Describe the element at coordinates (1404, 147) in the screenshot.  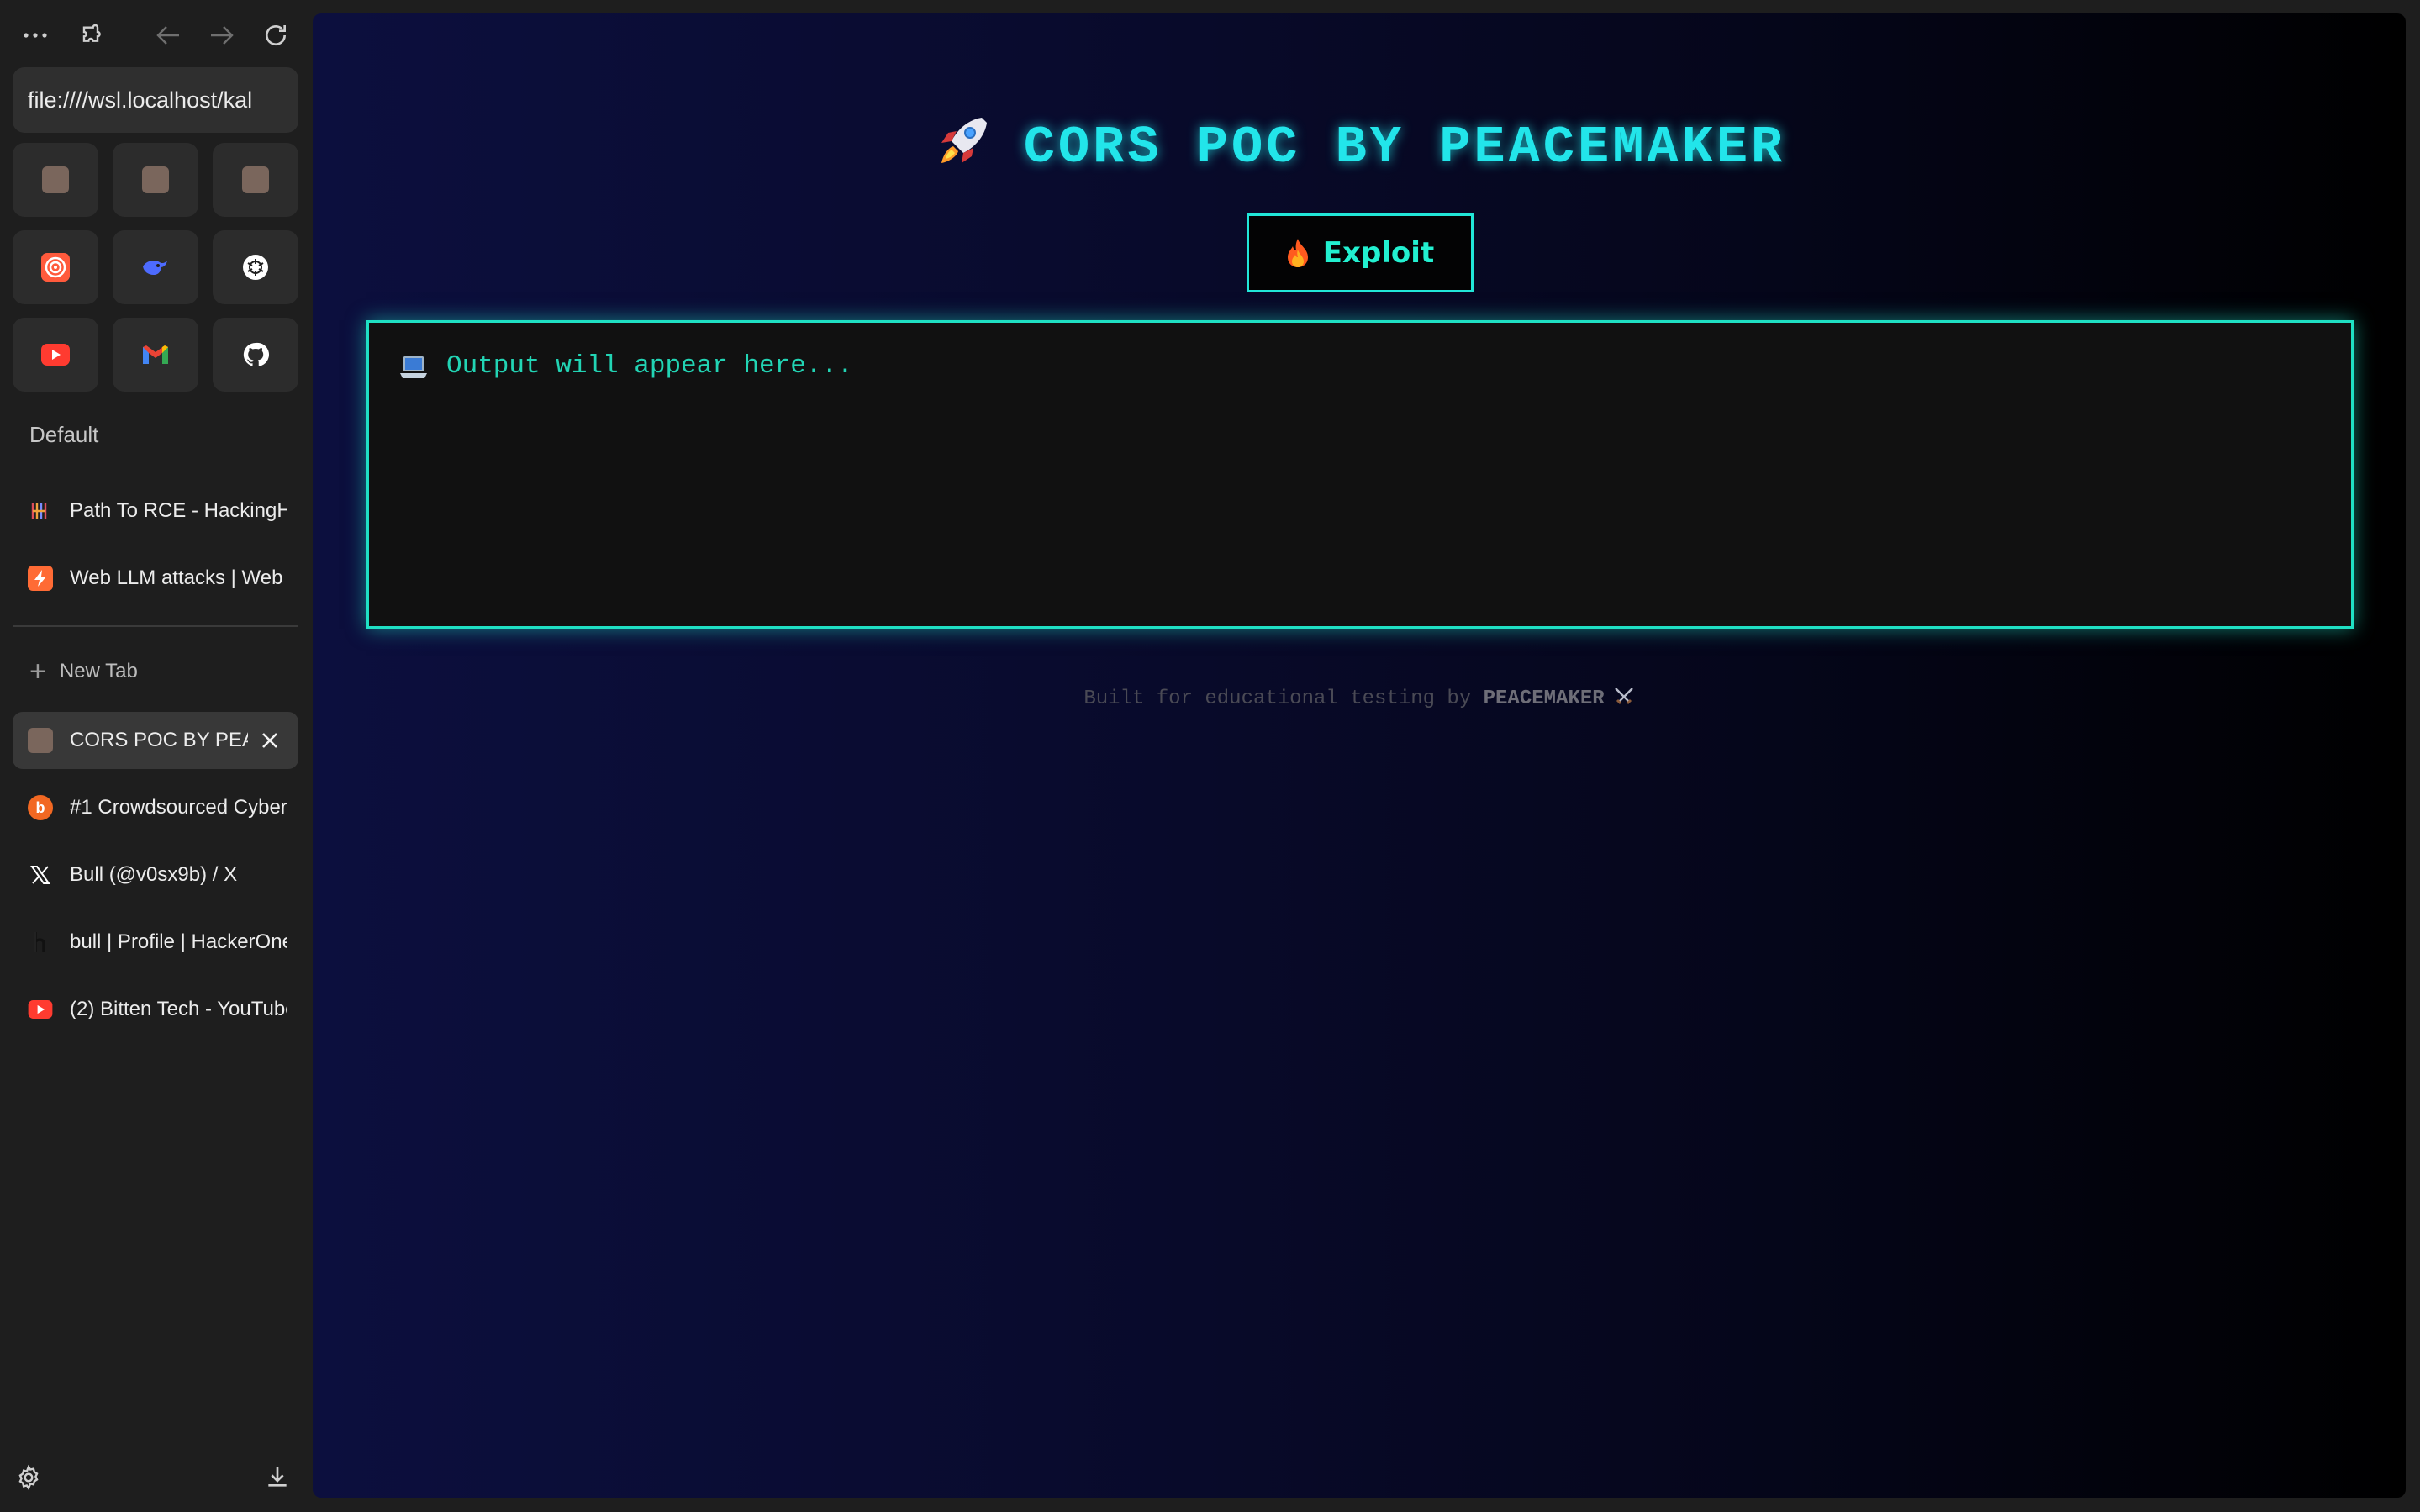
I see `page-title: CORS POC BY PEACEMAKER` at that location.